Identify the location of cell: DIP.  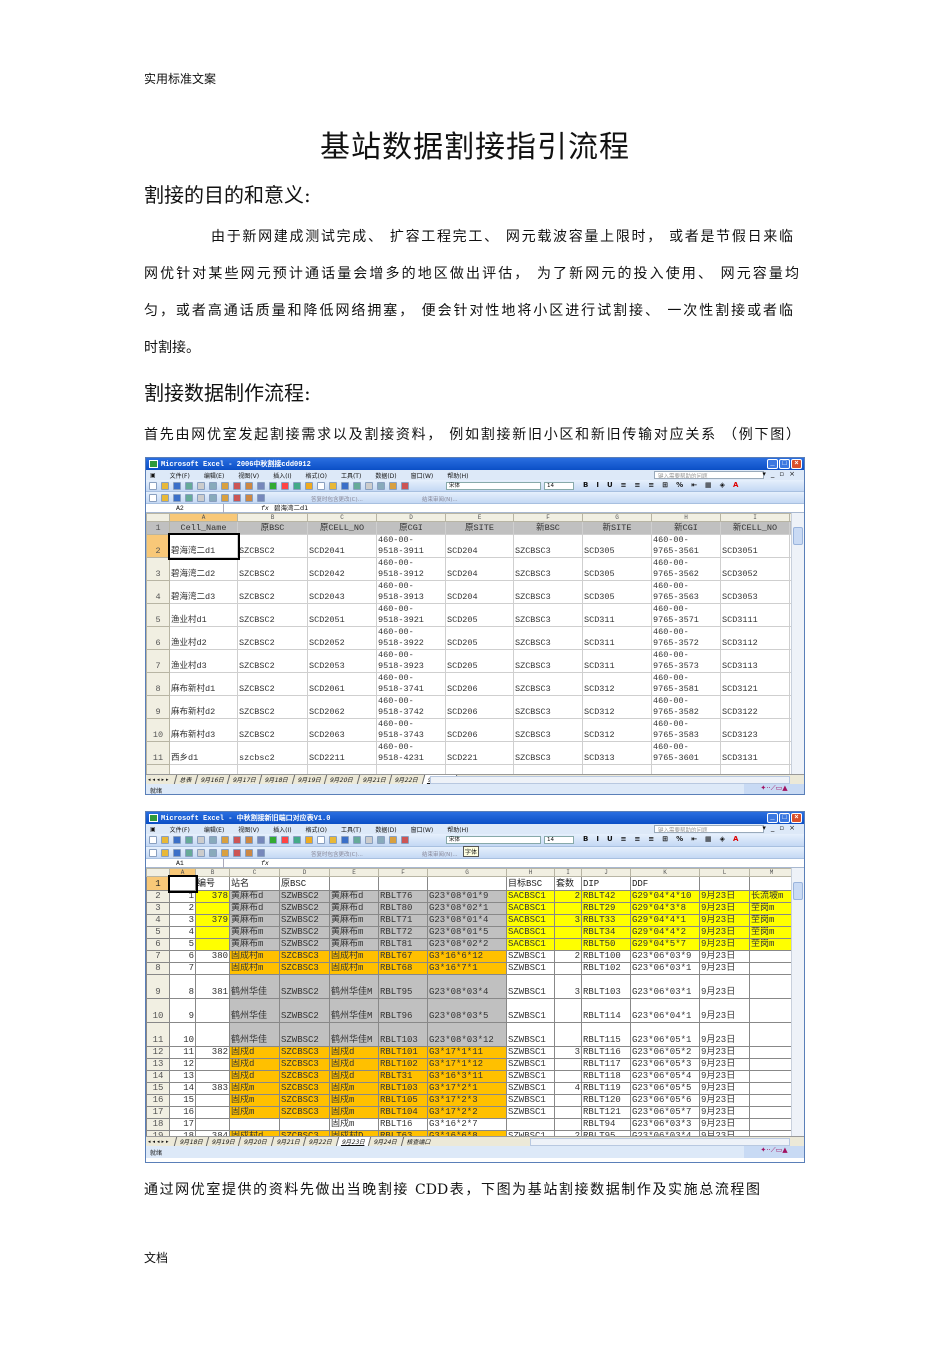
(606, 883).